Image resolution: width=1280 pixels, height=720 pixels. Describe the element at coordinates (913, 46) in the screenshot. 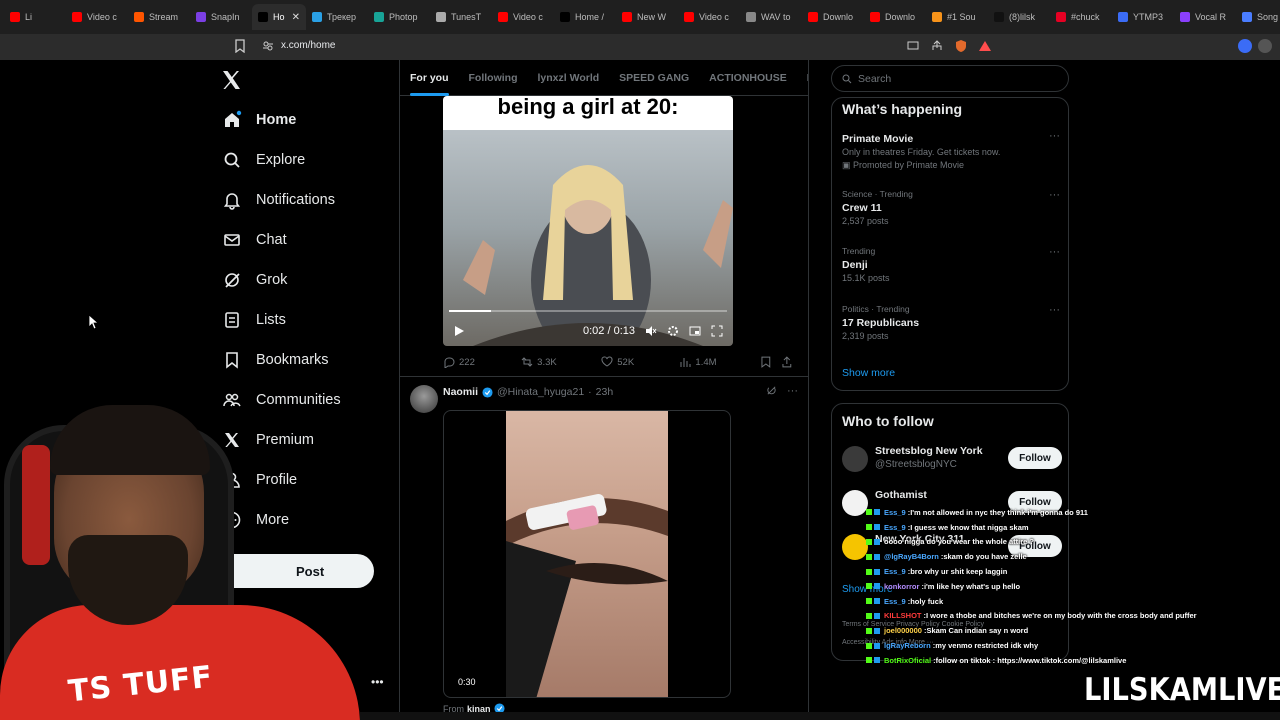

I see `cast-icon` at that location.